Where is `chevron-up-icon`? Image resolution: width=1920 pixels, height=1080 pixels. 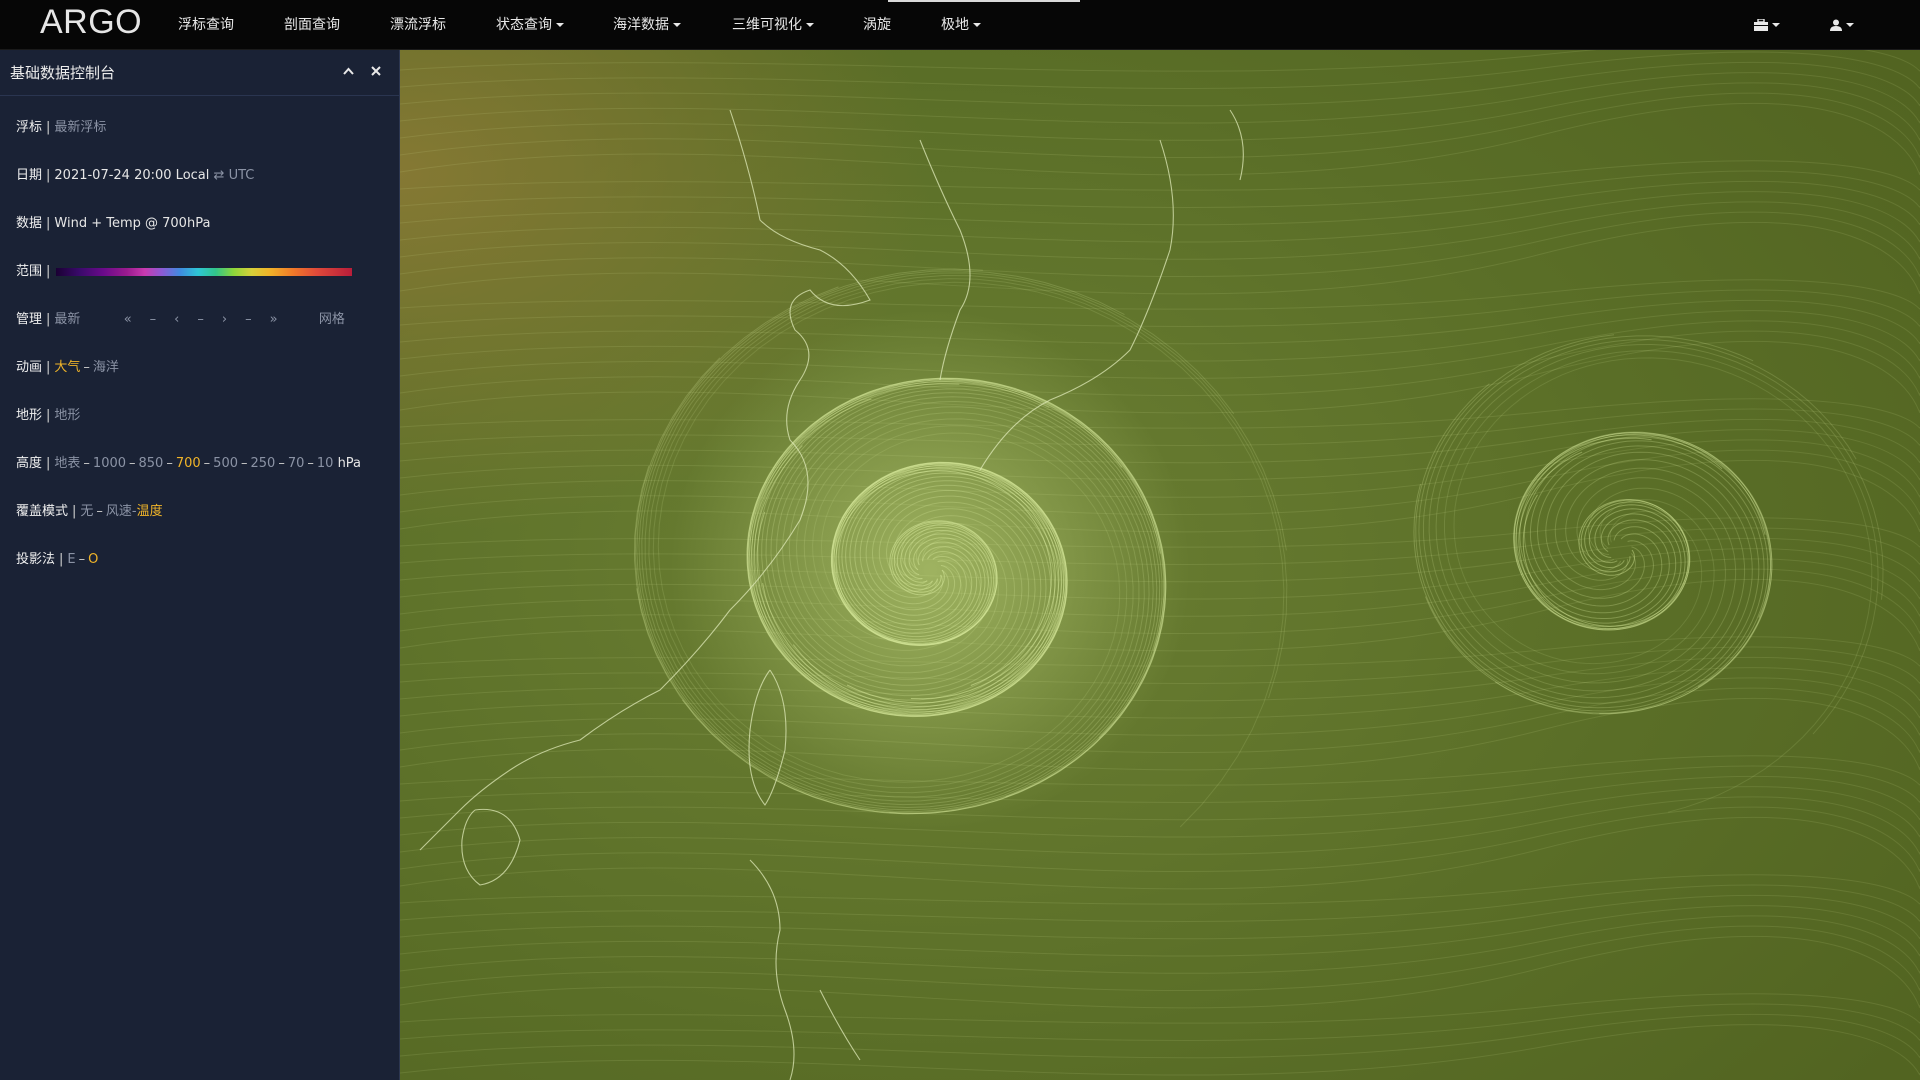 chevron-up-icon is located at coordinates (348, 71).